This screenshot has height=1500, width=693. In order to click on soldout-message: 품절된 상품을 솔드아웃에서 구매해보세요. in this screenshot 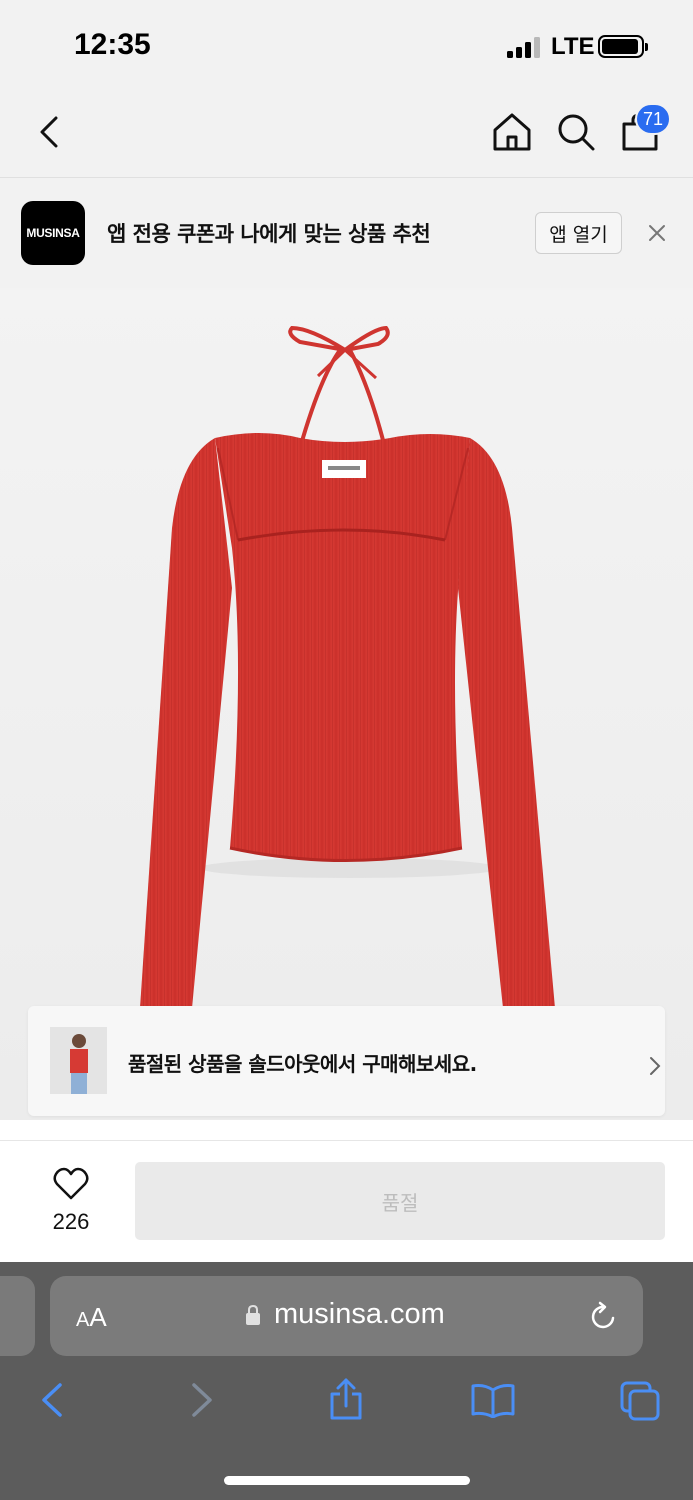, I will do `click(302, 1064)`.